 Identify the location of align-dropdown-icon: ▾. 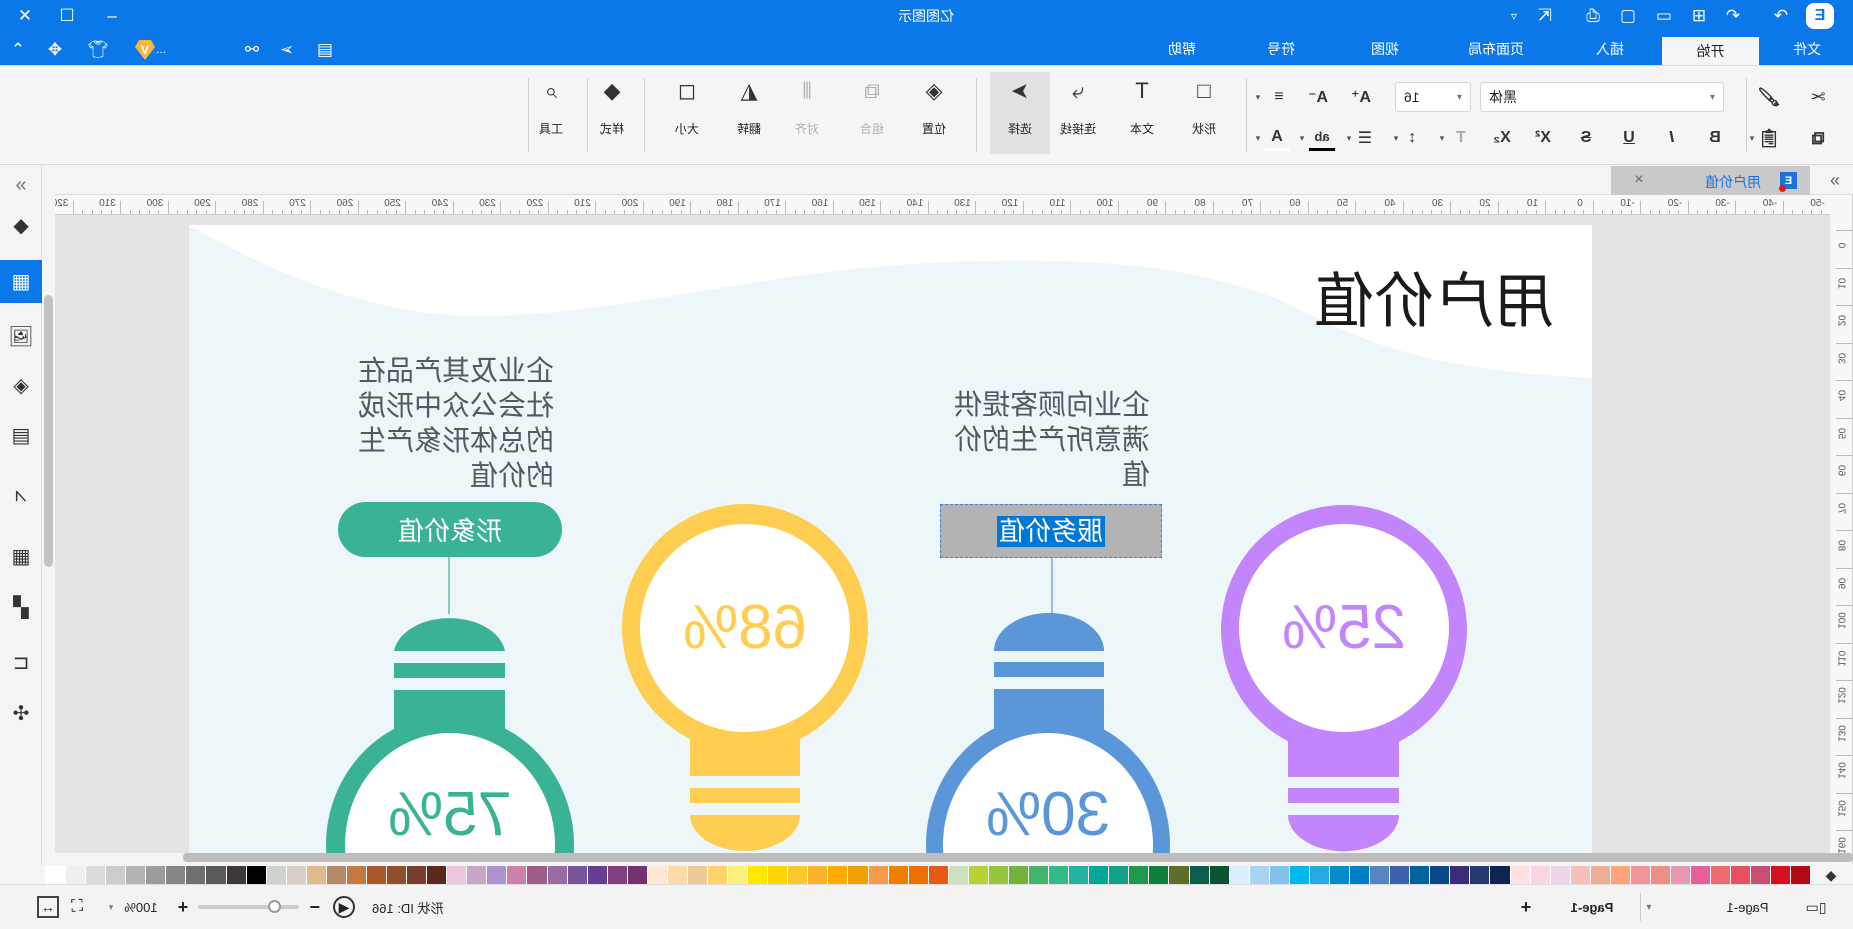
(1258, 97).